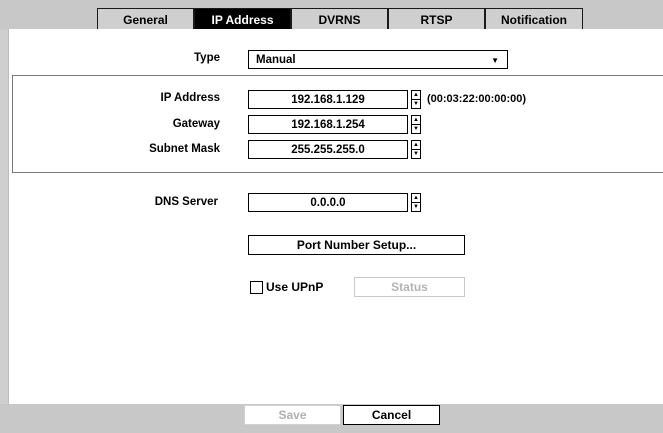 This screenshot has height=433, width=663. I want to click on gateway-field: 192.168.1.254, so click(328, 124).